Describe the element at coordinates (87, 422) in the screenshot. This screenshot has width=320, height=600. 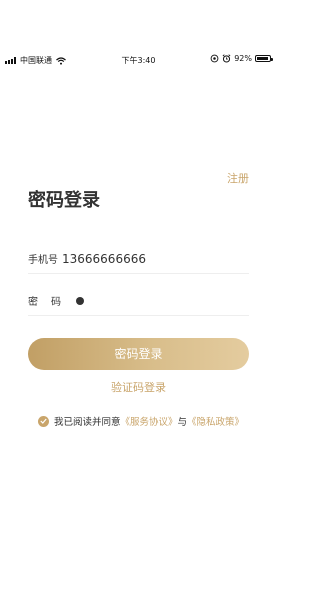
I see `agreement-text: 我已阅读并同意` at that location.